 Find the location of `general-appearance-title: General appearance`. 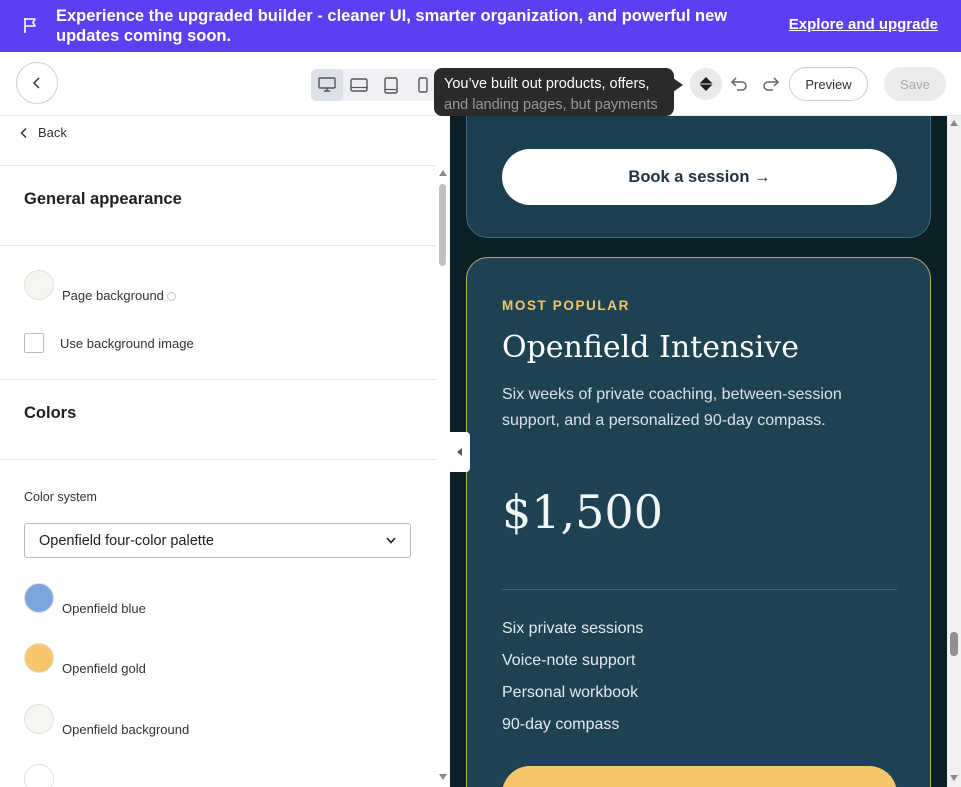

general-appearance-title: General appearance is located at coordinates (103, 199).